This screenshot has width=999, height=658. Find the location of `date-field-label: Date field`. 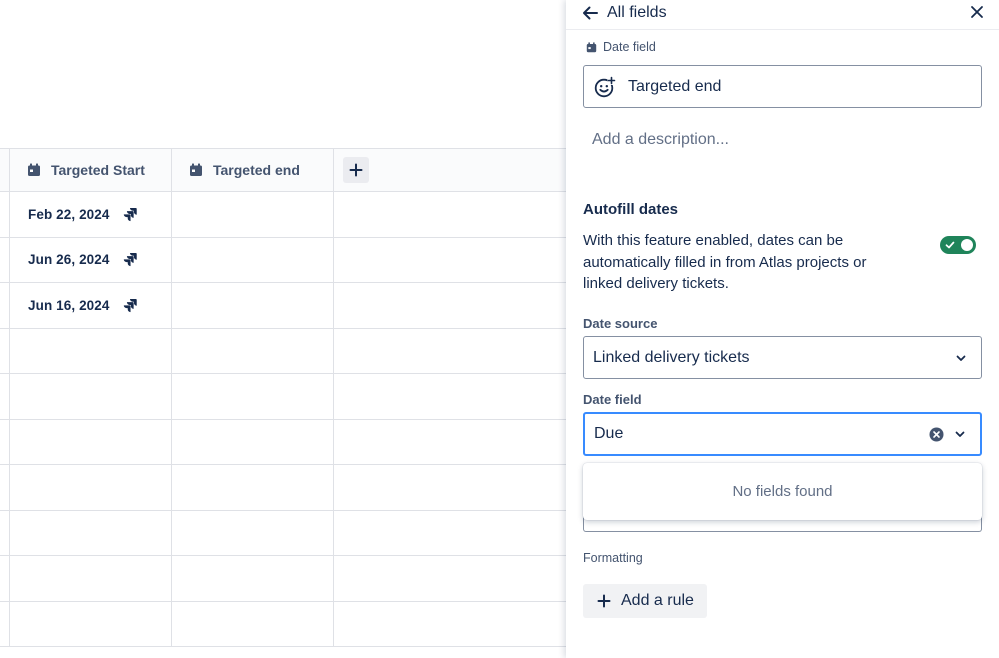

date-field-label: Date field is located at coordinates (612, 399).